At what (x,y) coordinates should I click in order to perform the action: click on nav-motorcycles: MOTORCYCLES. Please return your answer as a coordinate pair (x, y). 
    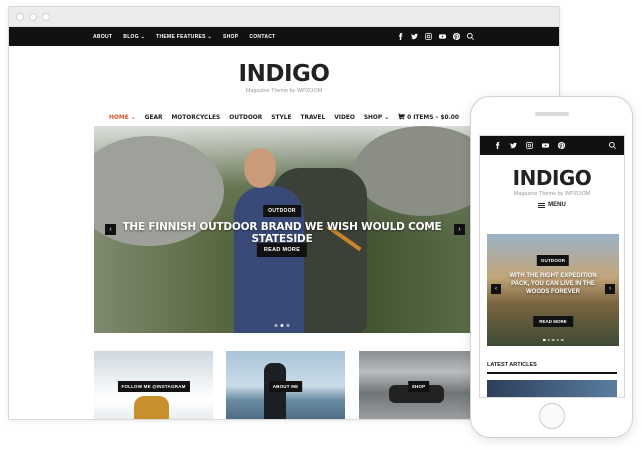
    Looking at the image, I should click on (195, 117).